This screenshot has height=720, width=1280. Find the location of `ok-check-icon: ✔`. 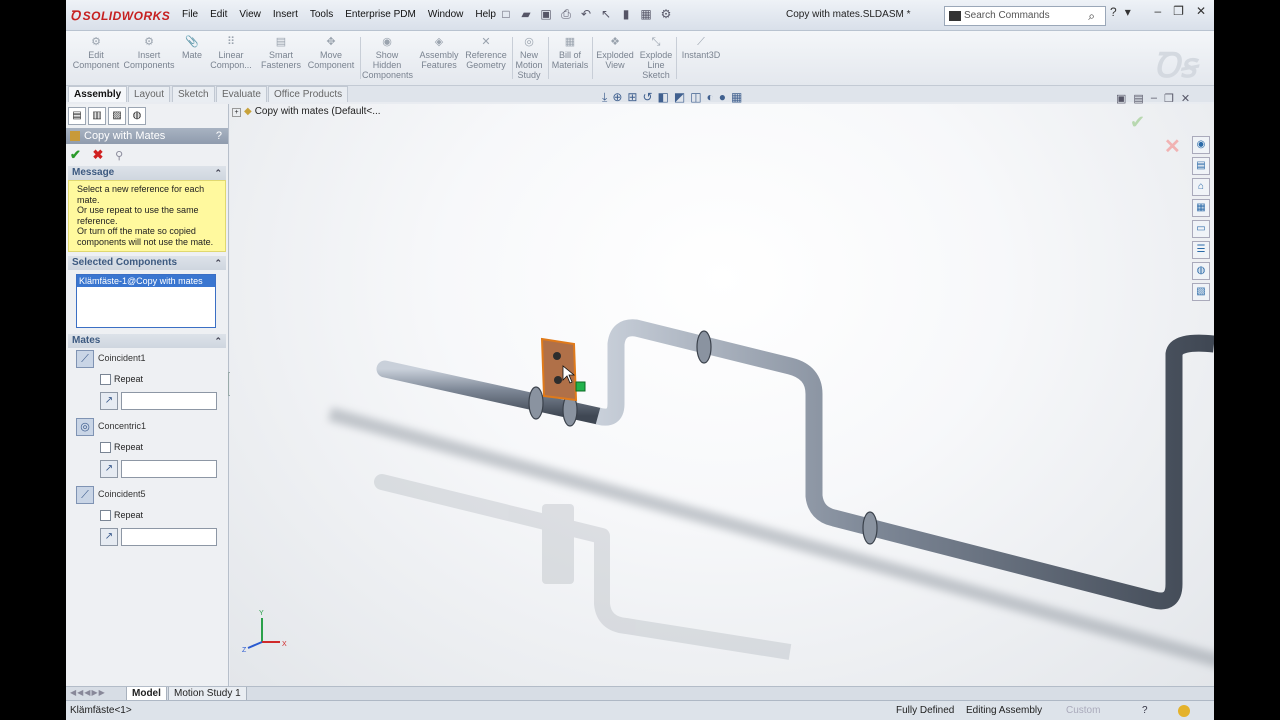

ok-check-icon: ✔ is located at coordinates (75, 154).